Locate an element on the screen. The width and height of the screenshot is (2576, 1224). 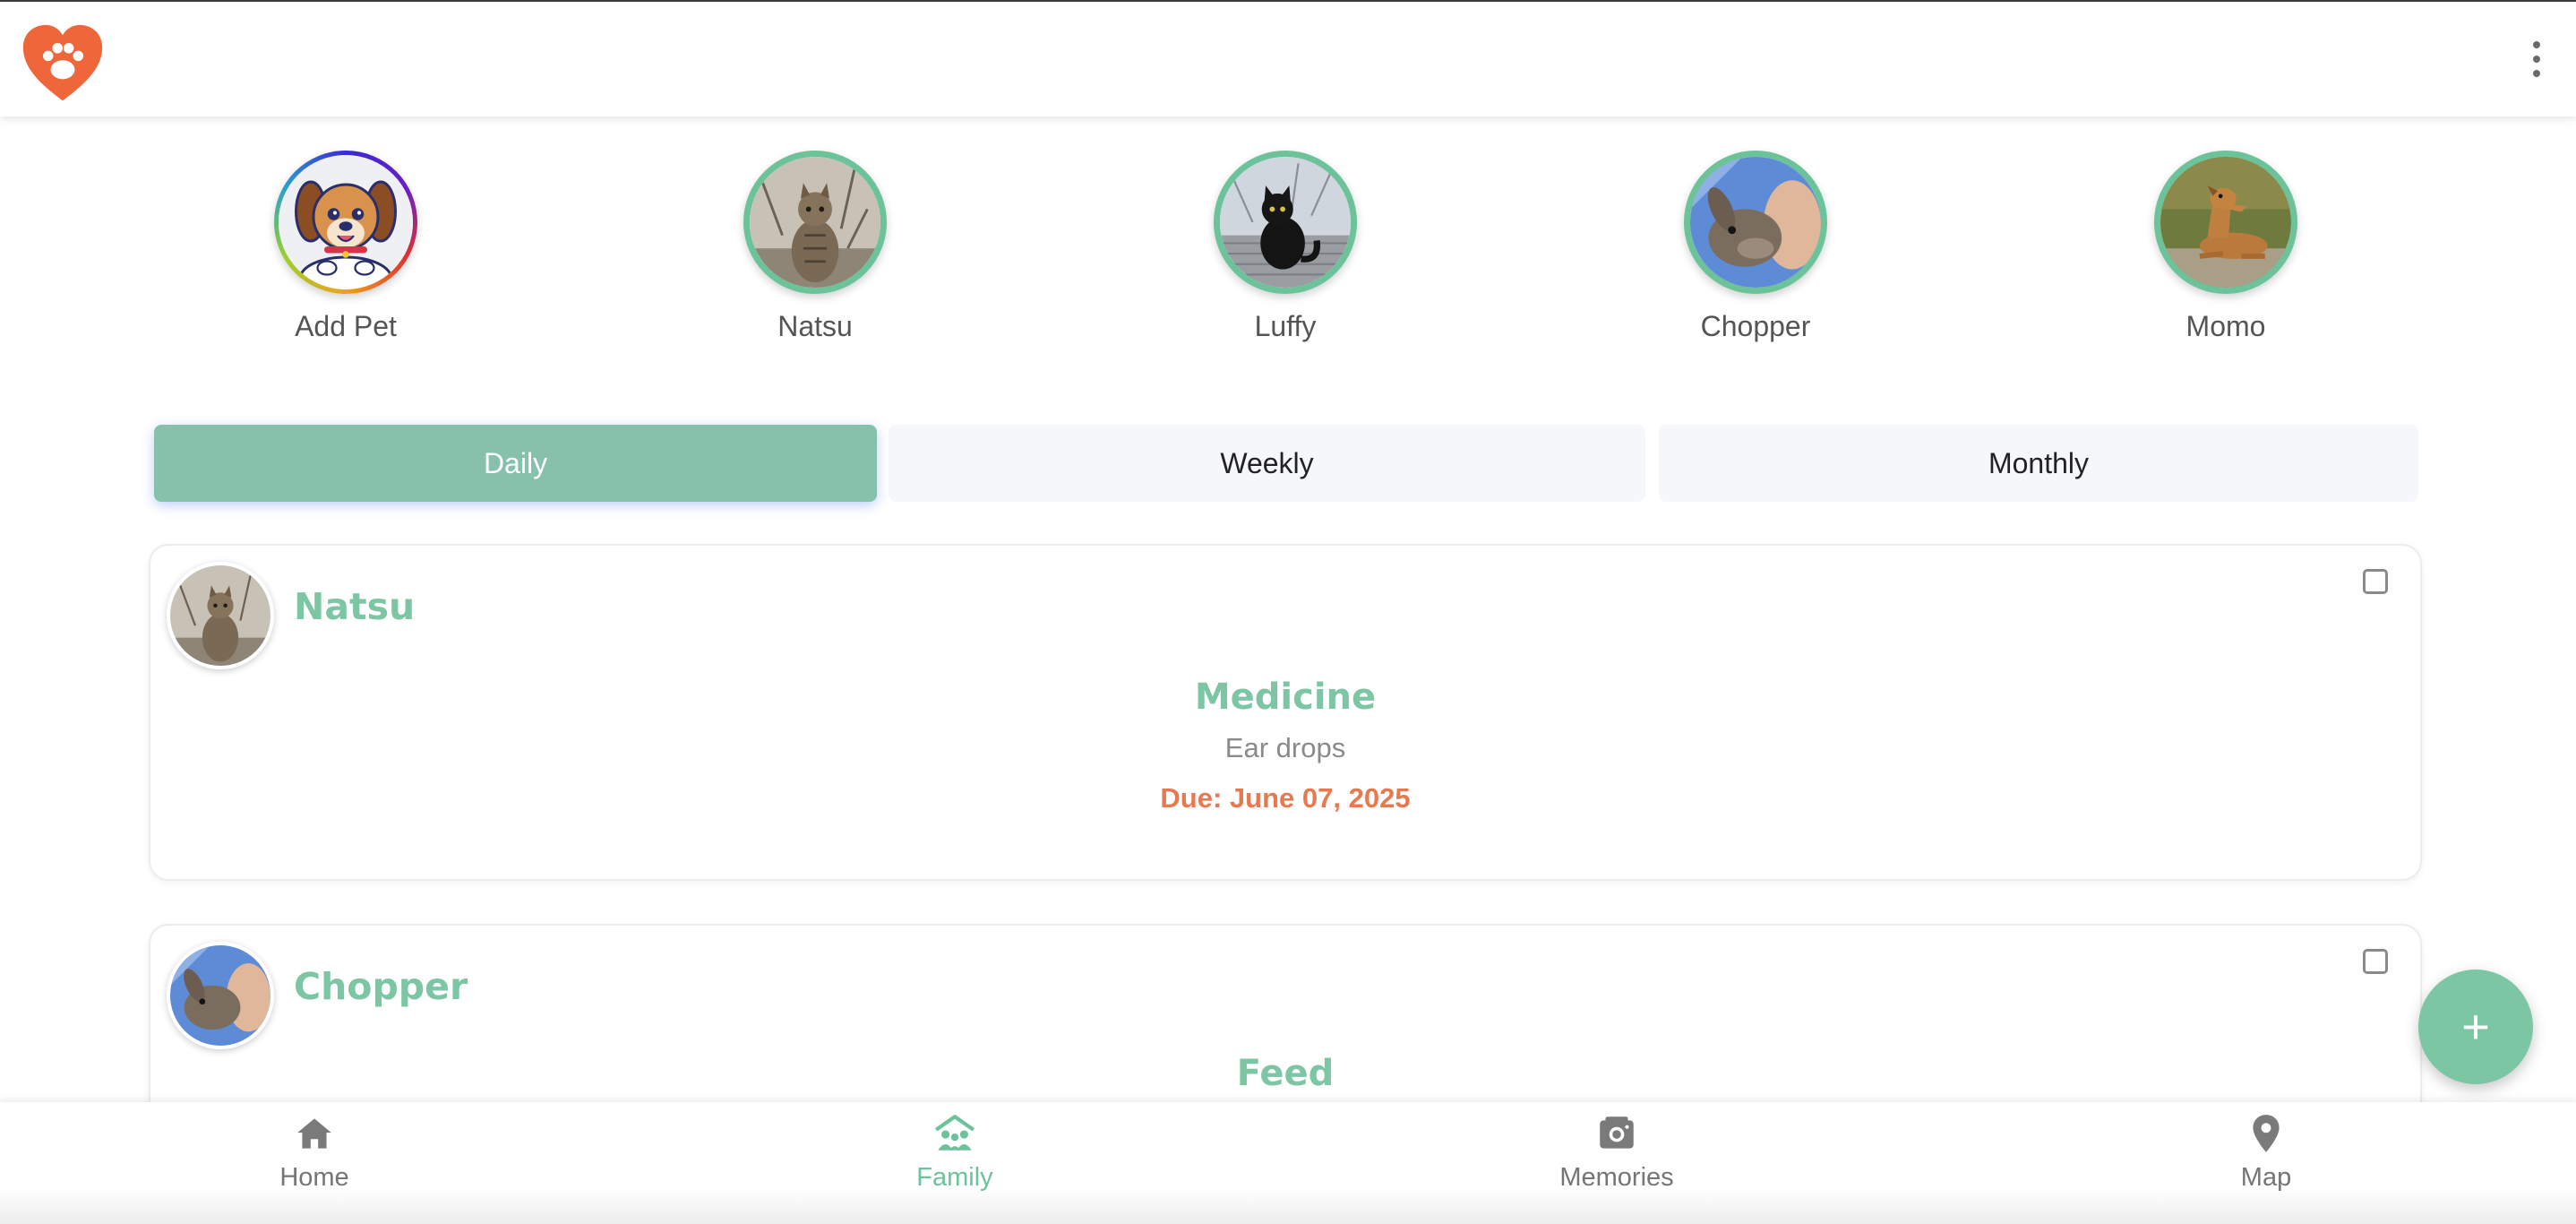
pet-momo: Momo is located at coordinates (2225, 247).